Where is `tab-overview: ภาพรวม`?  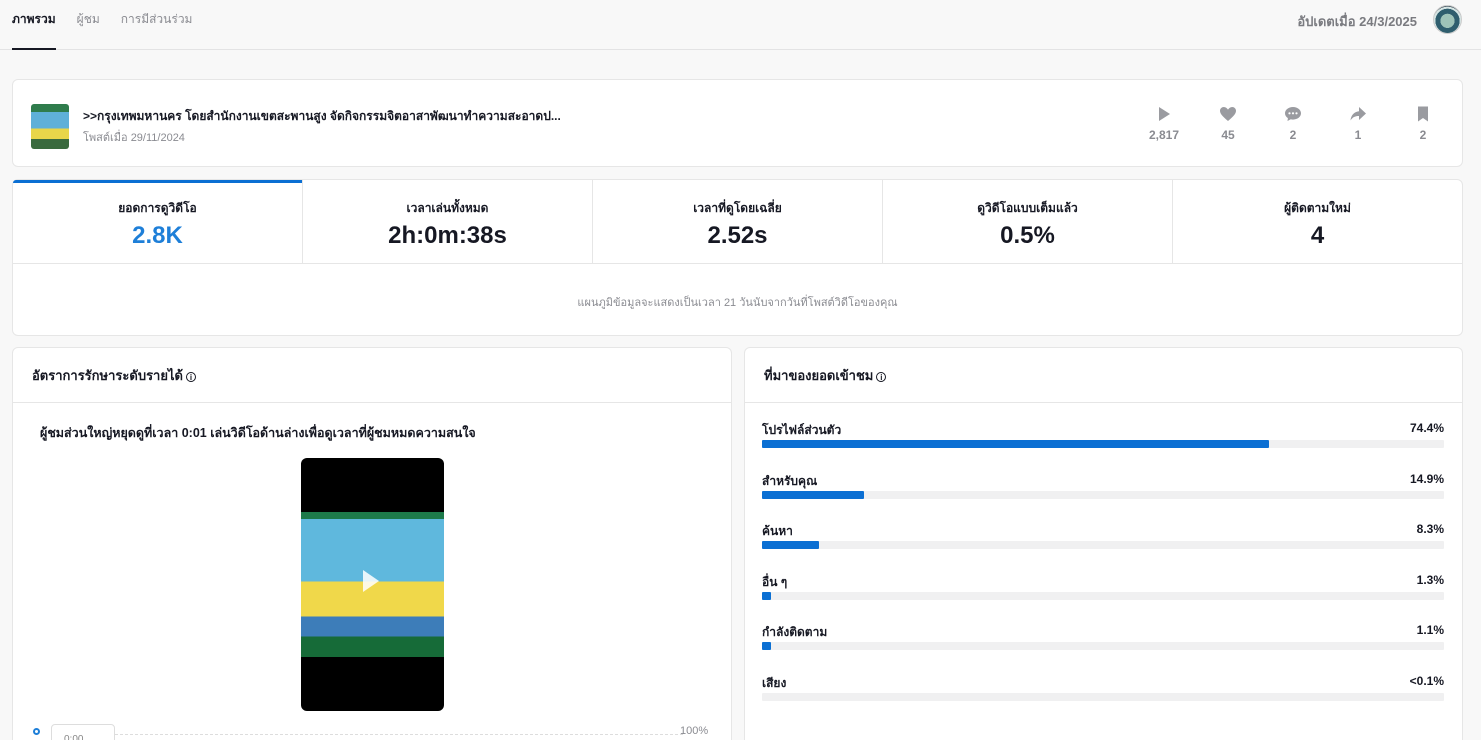
tab-overview: ภาพรวม is located at coordinates (34, 25).